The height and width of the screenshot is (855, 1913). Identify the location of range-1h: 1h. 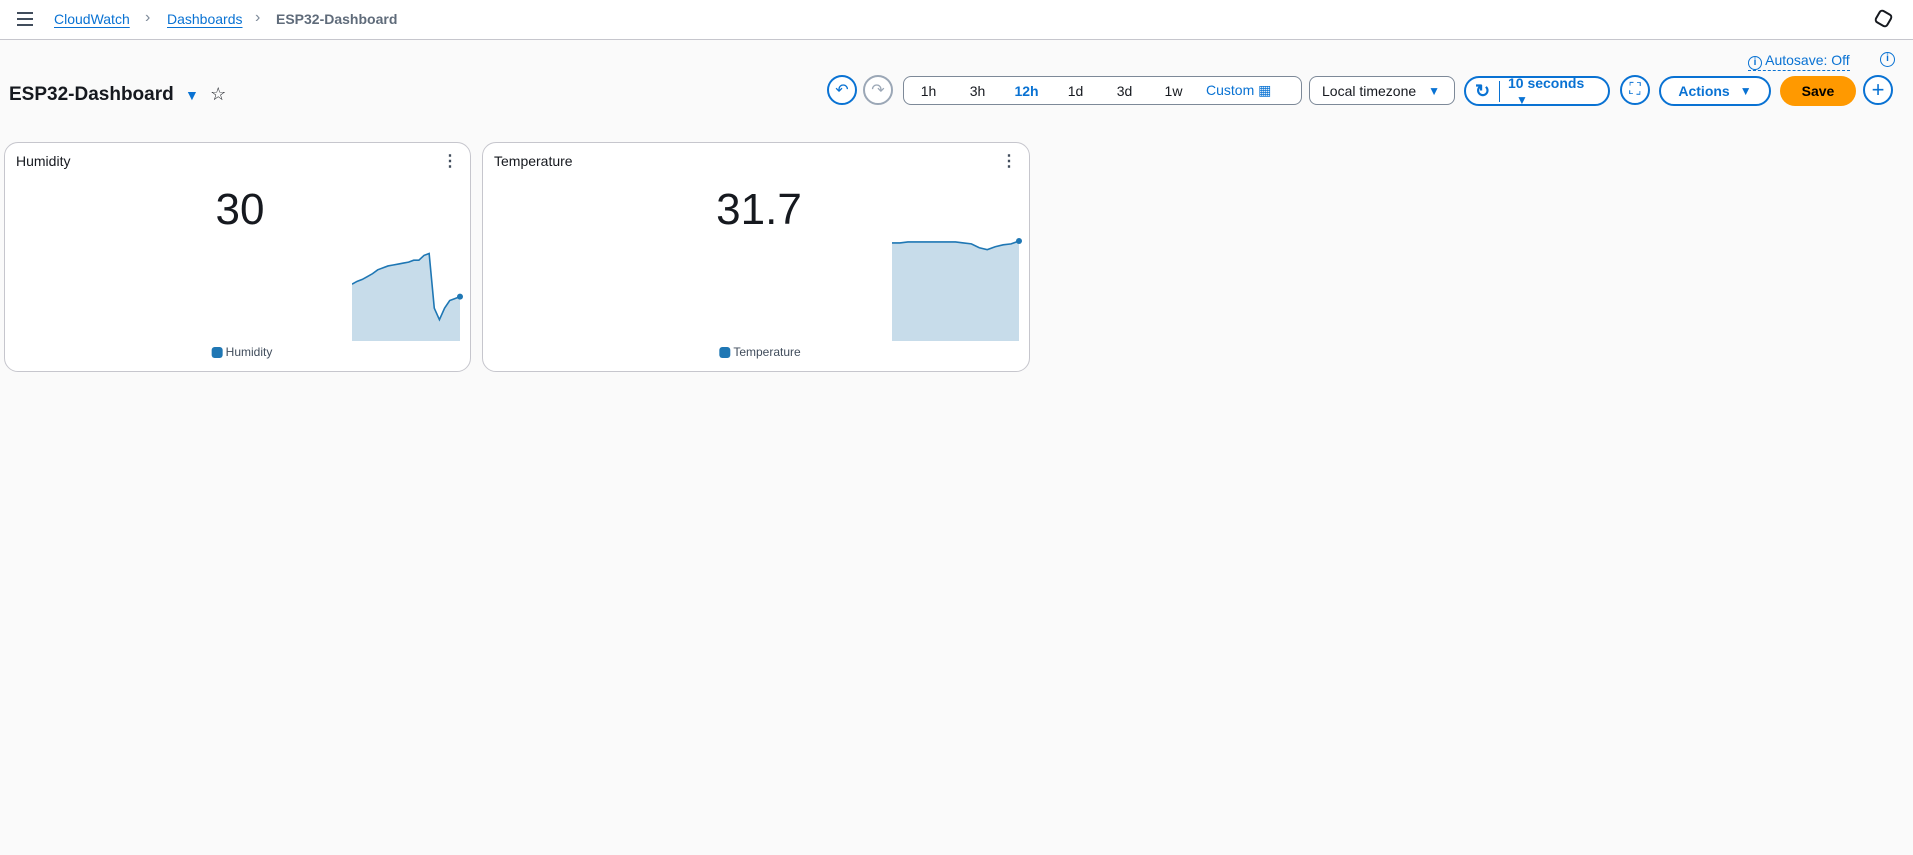
(928, 91).